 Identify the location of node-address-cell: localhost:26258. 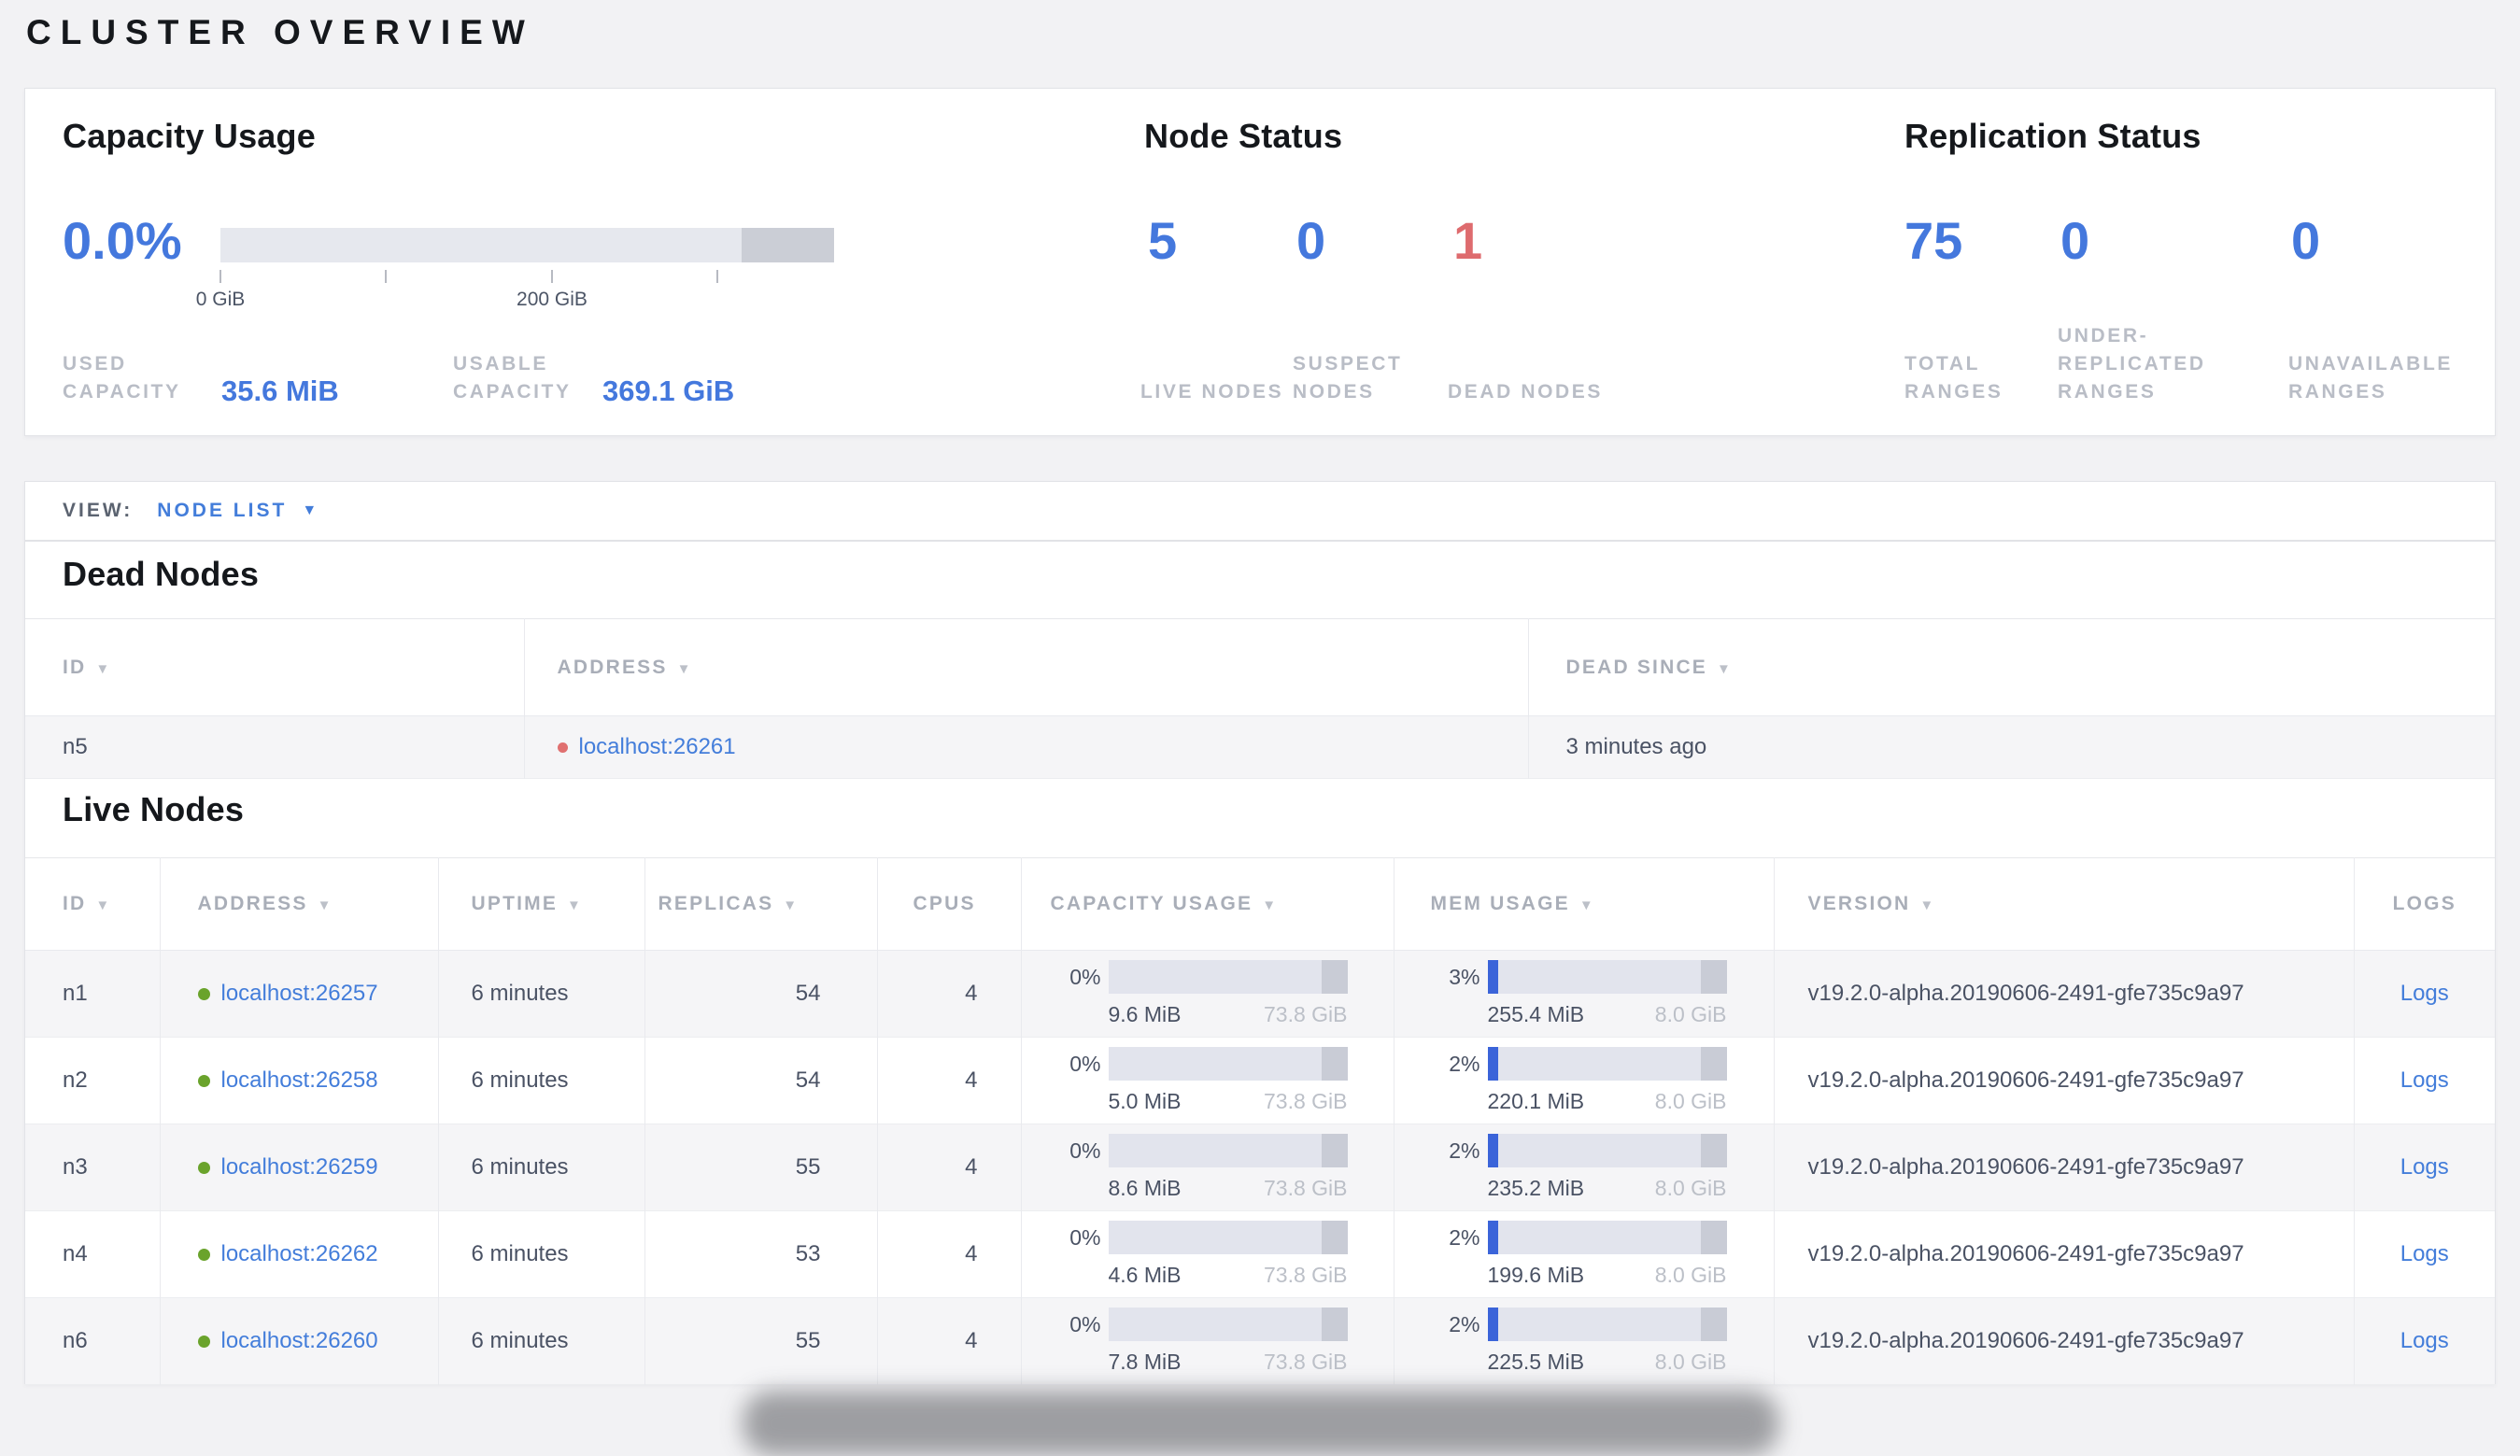
(298, 1080).